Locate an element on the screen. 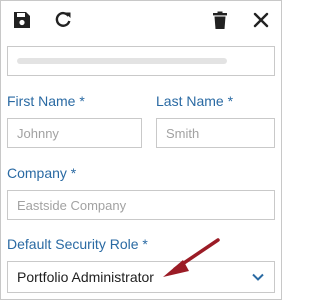  company-field is located at coordinates (141, 205).